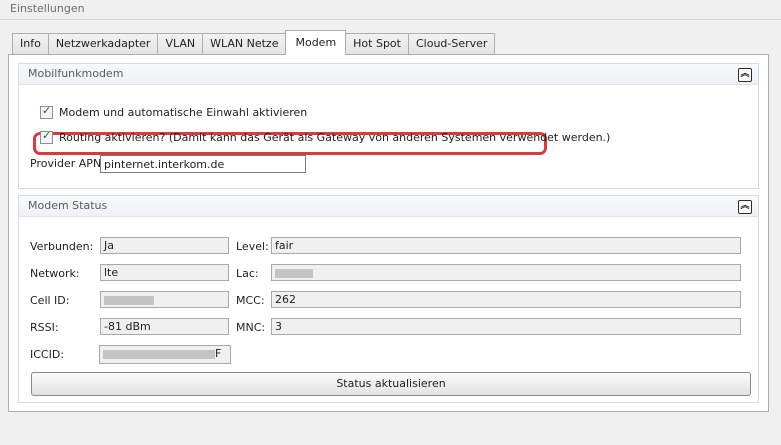  I want to click on mcc-label: MCC:, so click(250, 300).